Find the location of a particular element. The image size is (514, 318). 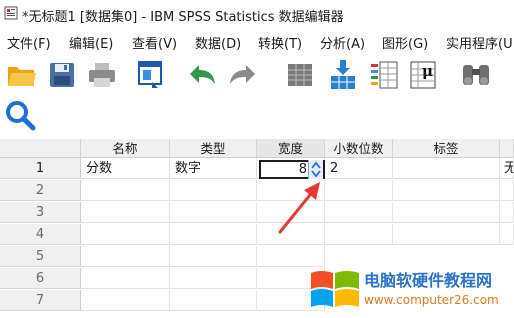

menu-data: 数据(D) is located at coordinates (218, 42).